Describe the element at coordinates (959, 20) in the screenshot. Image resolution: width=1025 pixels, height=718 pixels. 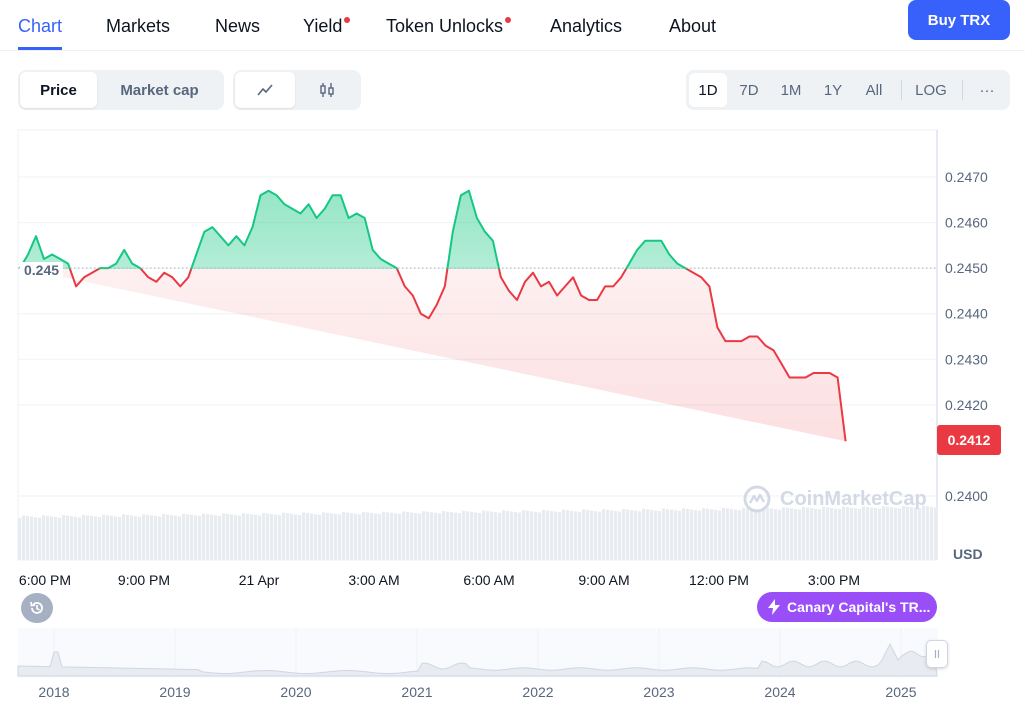
I see `buy-button: Buy TRX` at that location.